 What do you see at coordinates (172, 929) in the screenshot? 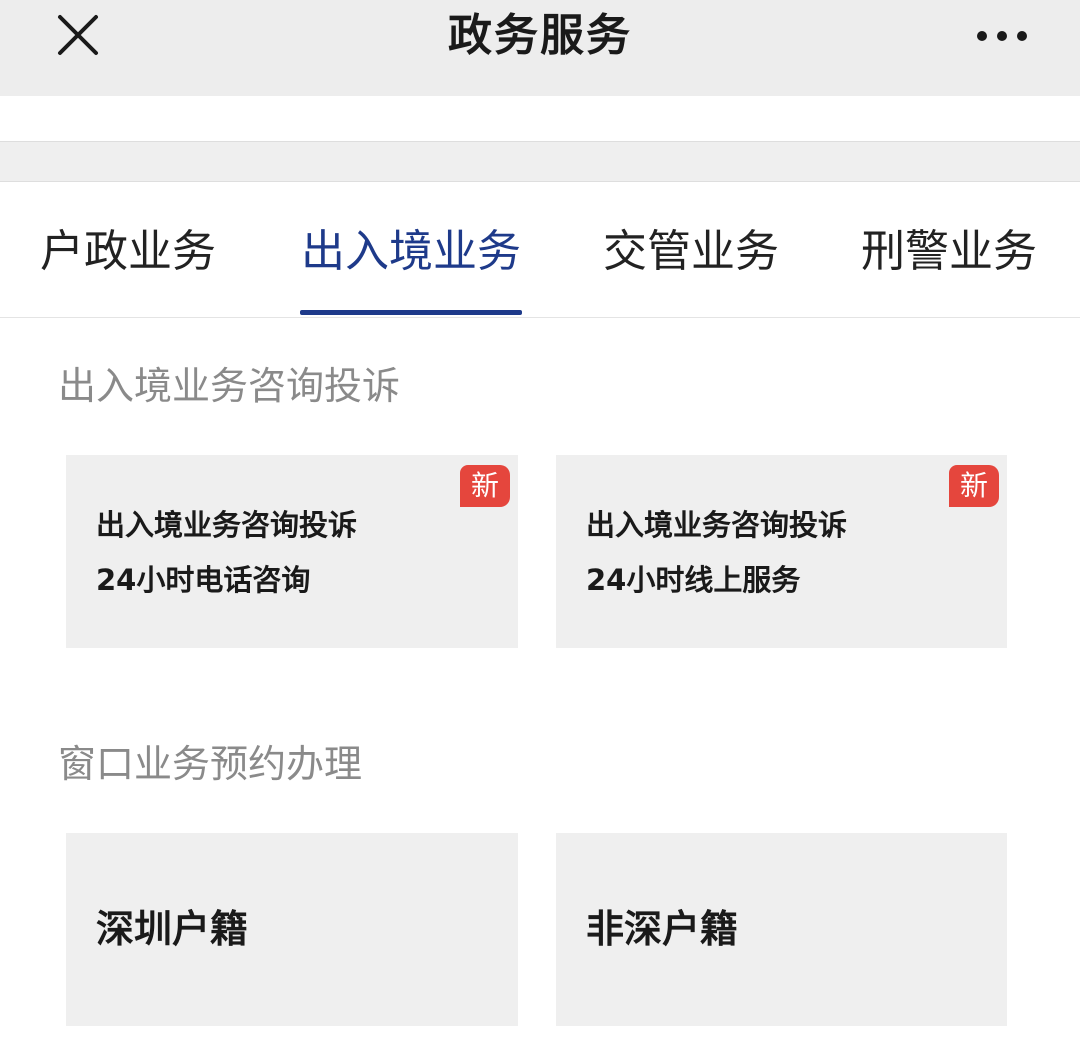
I see `card-label: 深圳户籍` at bounding box center [172, 929].